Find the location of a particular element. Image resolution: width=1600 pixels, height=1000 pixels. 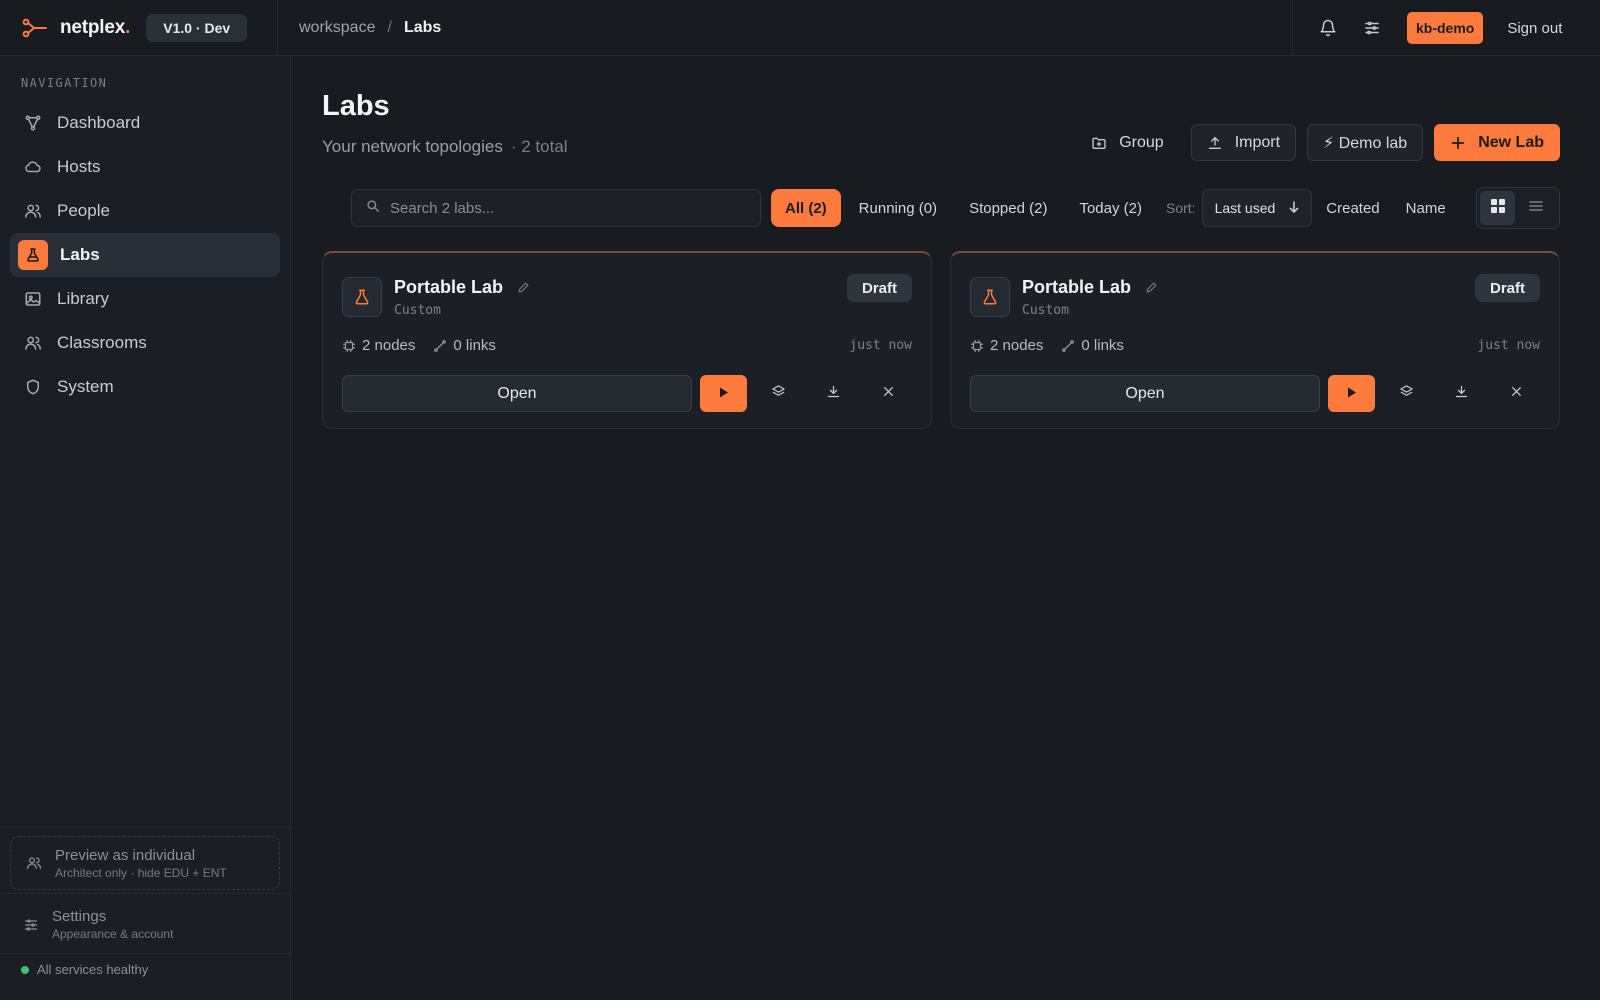

group-button: Group is located at coordinates (1127, 142).